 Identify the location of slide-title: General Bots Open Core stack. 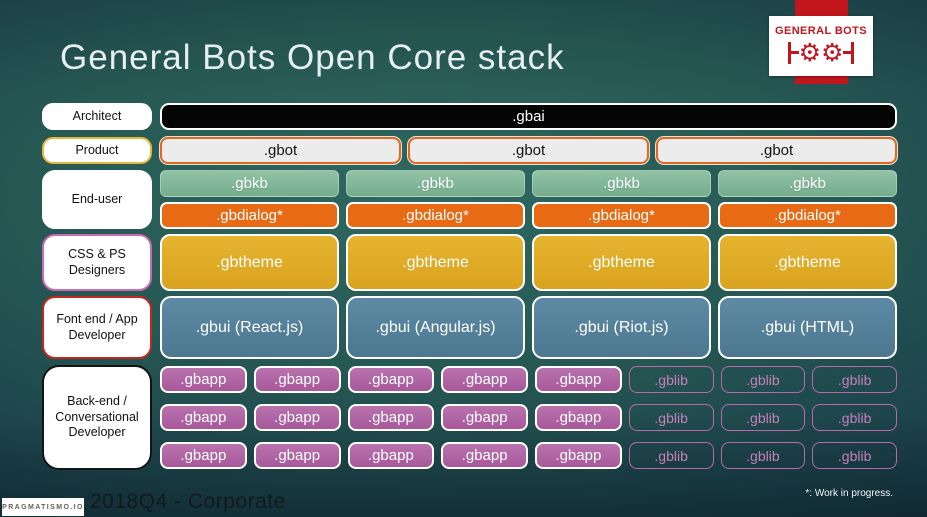
(312, 57).